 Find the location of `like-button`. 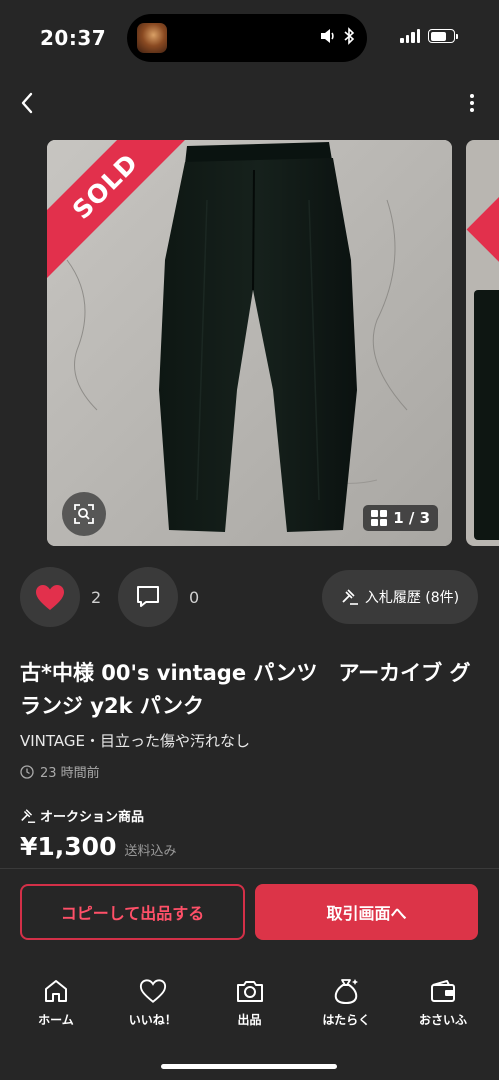

like-button is located at coordinates (50, 597).